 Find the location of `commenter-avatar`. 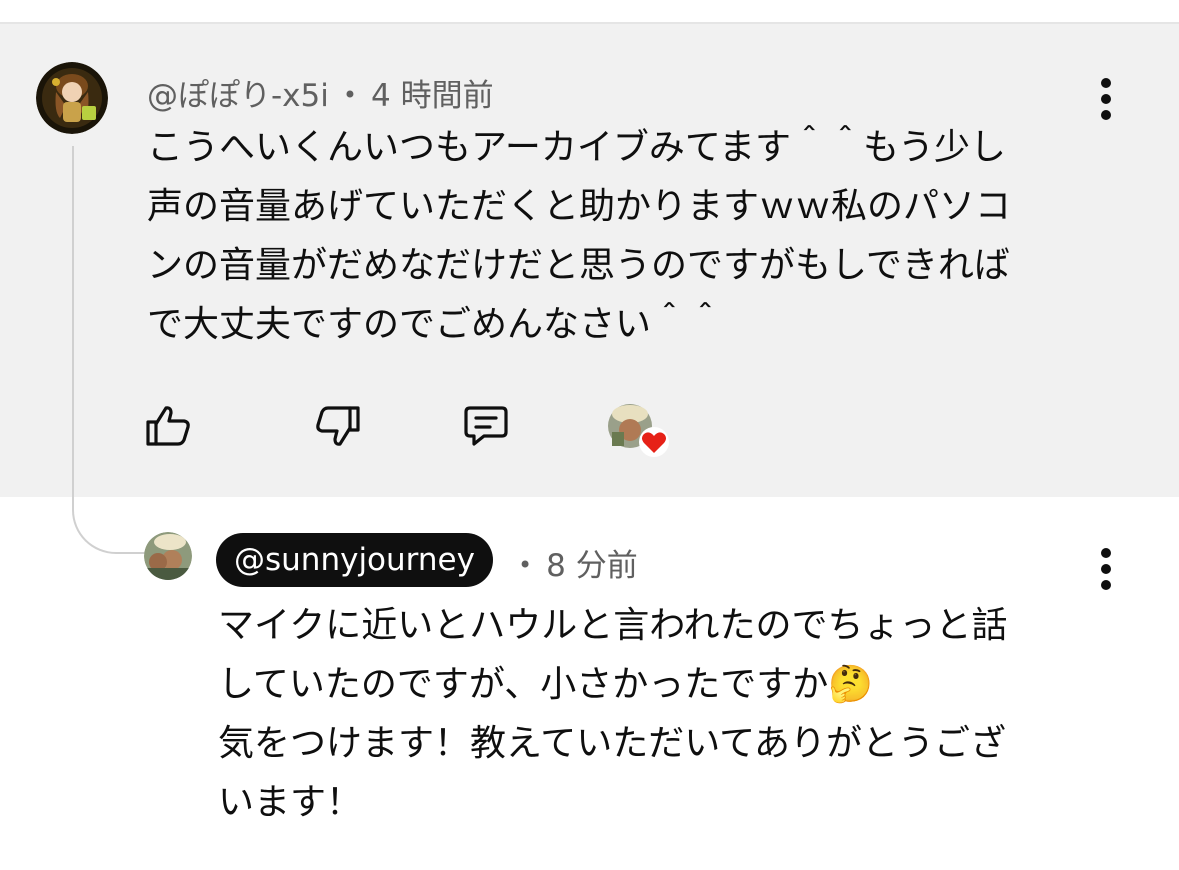

commenter-avatar is located at coordinates (72, 98).